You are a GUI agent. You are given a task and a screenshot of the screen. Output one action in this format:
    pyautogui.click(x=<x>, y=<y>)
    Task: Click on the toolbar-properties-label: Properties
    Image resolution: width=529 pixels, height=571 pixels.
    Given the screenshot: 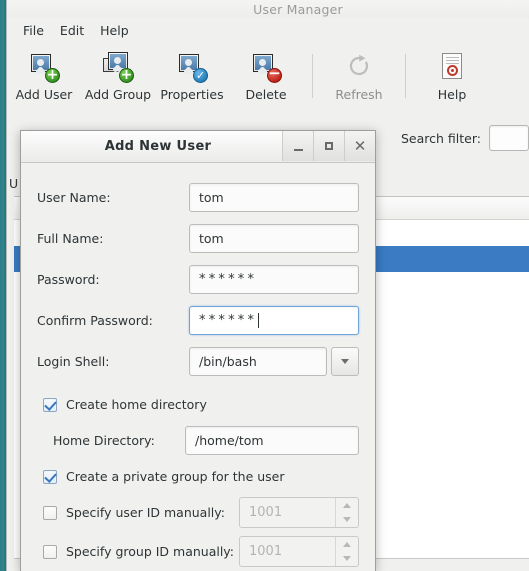 What is the action you would take?
    pyautogui.click(x=192, y=94)
    